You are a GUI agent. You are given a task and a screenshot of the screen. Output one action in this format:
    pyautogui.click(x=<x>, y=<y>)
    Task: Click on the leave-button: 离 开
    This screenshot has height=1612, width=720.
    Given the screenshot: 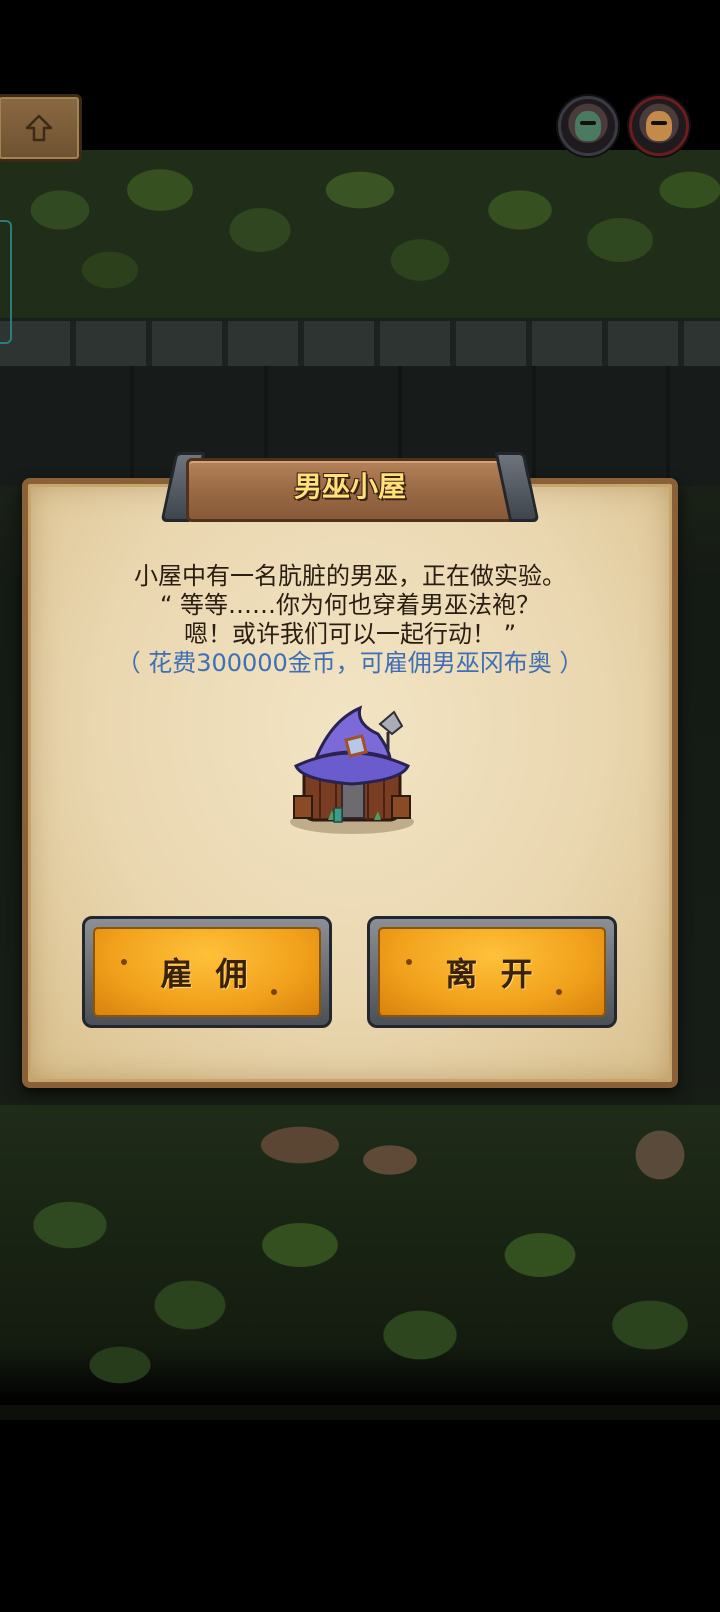 What is the action you would take?
    pyautogui.click(x=492, y=972)
    